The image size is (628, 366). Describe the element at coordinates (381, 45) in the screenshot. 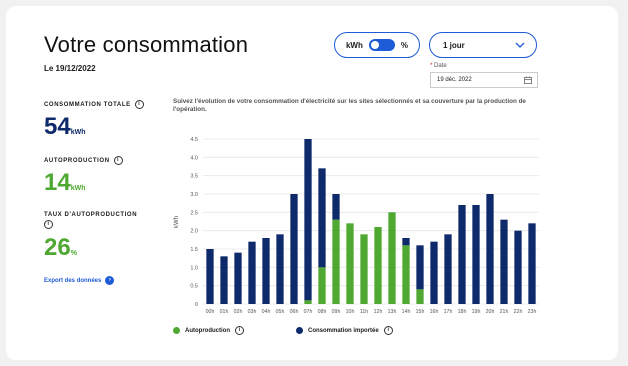

I see `unit-switch` at that location.